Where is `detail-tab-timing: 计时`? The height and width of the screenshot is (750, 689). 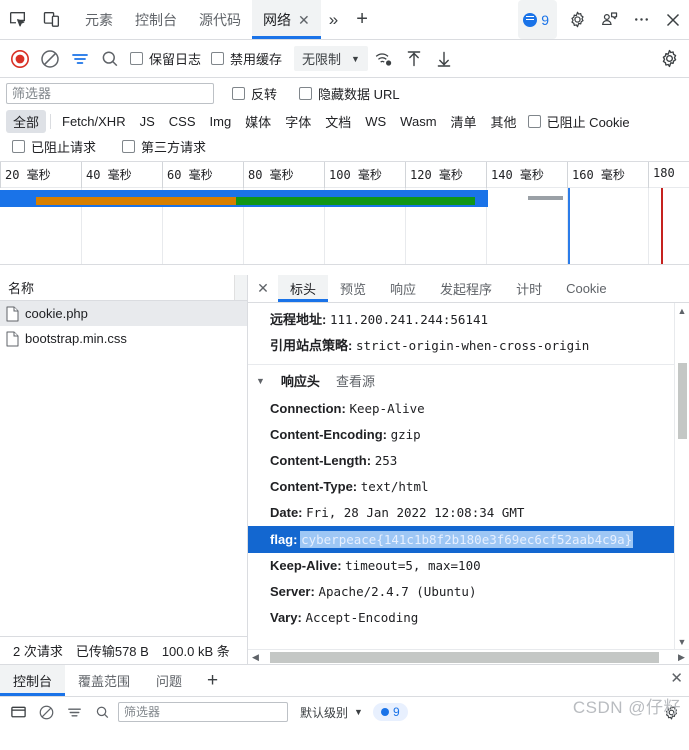
detail-tab-timing: 计时 is located at coordinates (529, 288).